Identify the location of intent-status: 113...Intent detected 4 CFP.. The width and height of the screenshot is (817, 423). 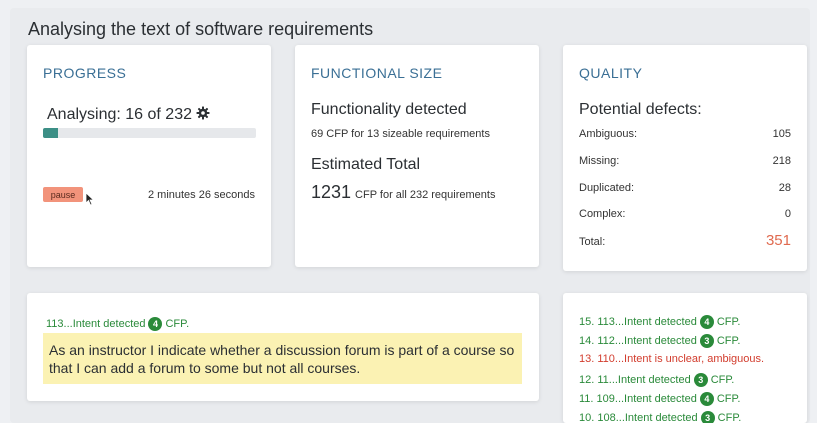
(117, 324).